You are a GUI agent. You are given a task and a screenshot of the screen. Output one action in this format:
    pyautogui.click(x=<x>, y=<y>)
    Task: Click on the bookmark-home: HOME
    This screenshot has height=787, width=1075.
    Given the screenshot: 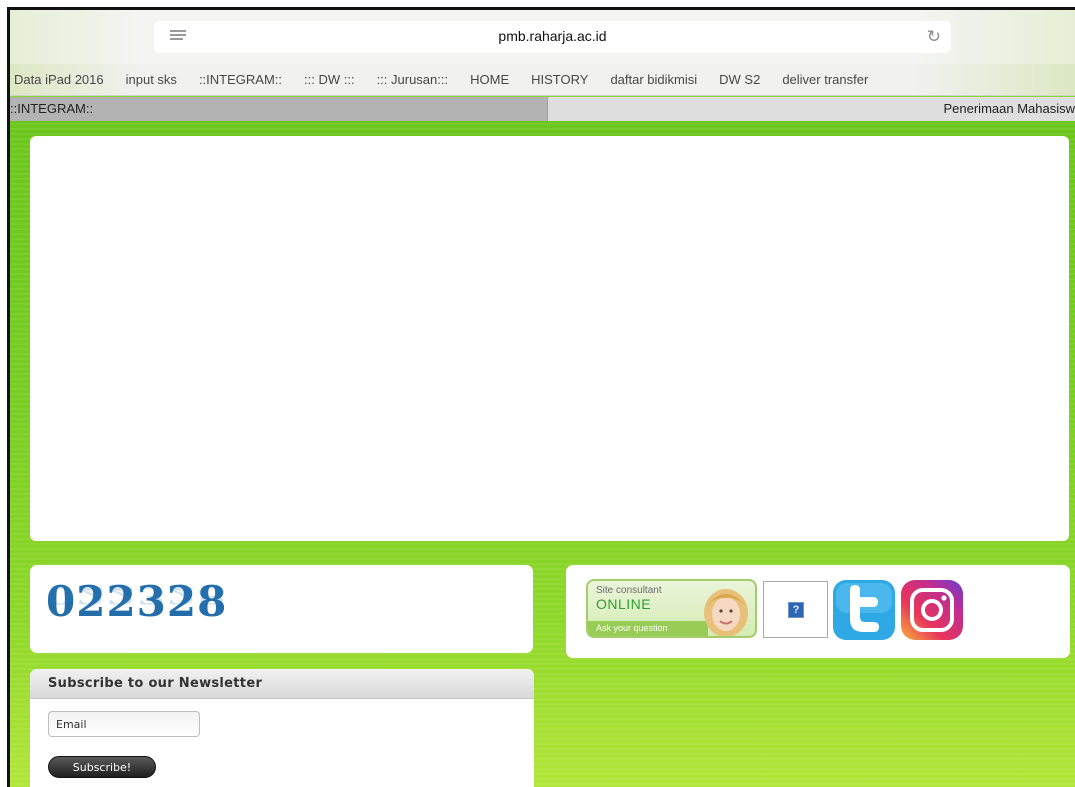 What is the action you would take?
    pyautogui.click(x=489, y=79)
    